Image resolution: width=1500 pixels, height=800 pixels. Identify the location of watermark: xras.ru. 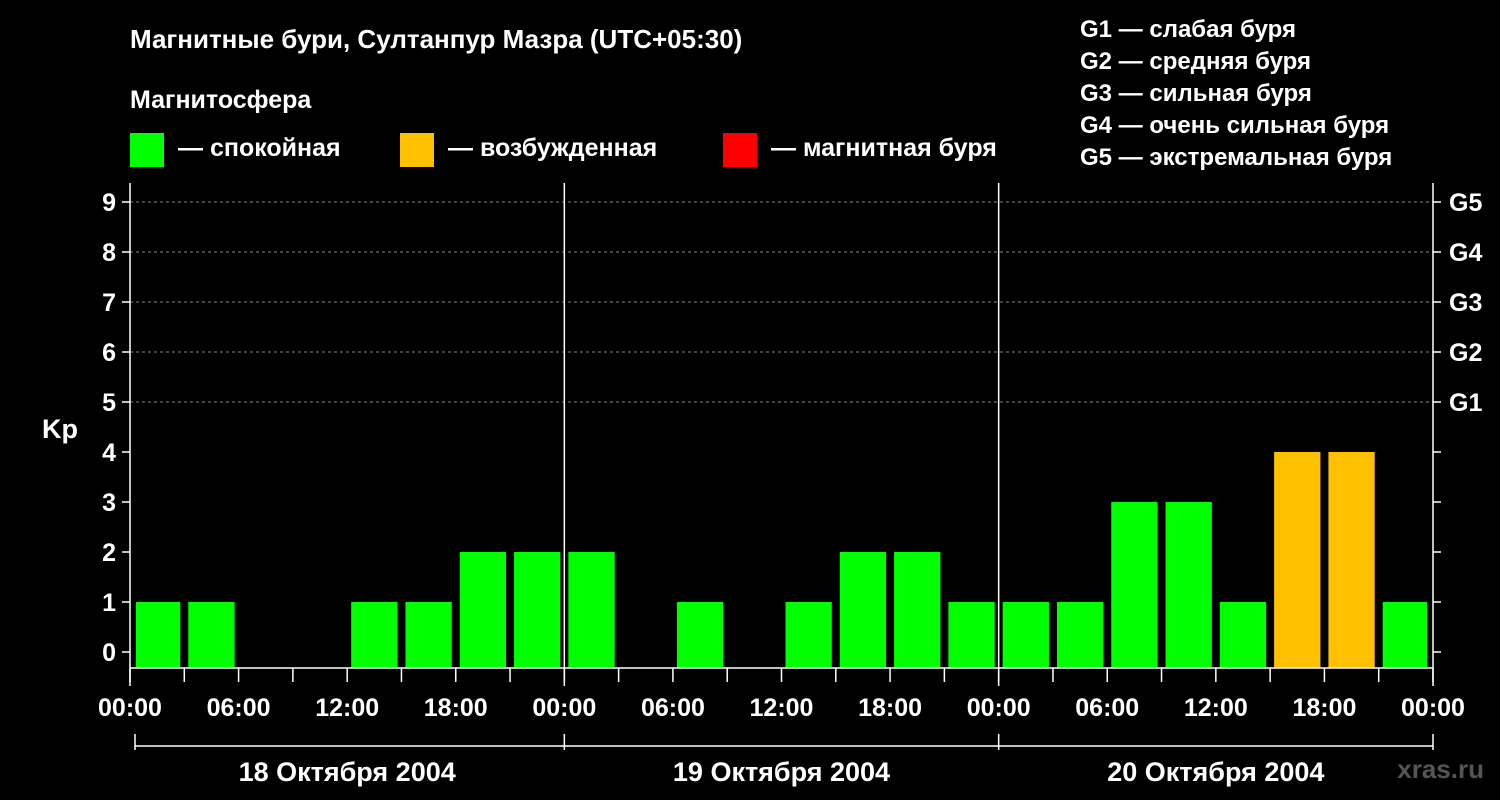
(1440, 769).